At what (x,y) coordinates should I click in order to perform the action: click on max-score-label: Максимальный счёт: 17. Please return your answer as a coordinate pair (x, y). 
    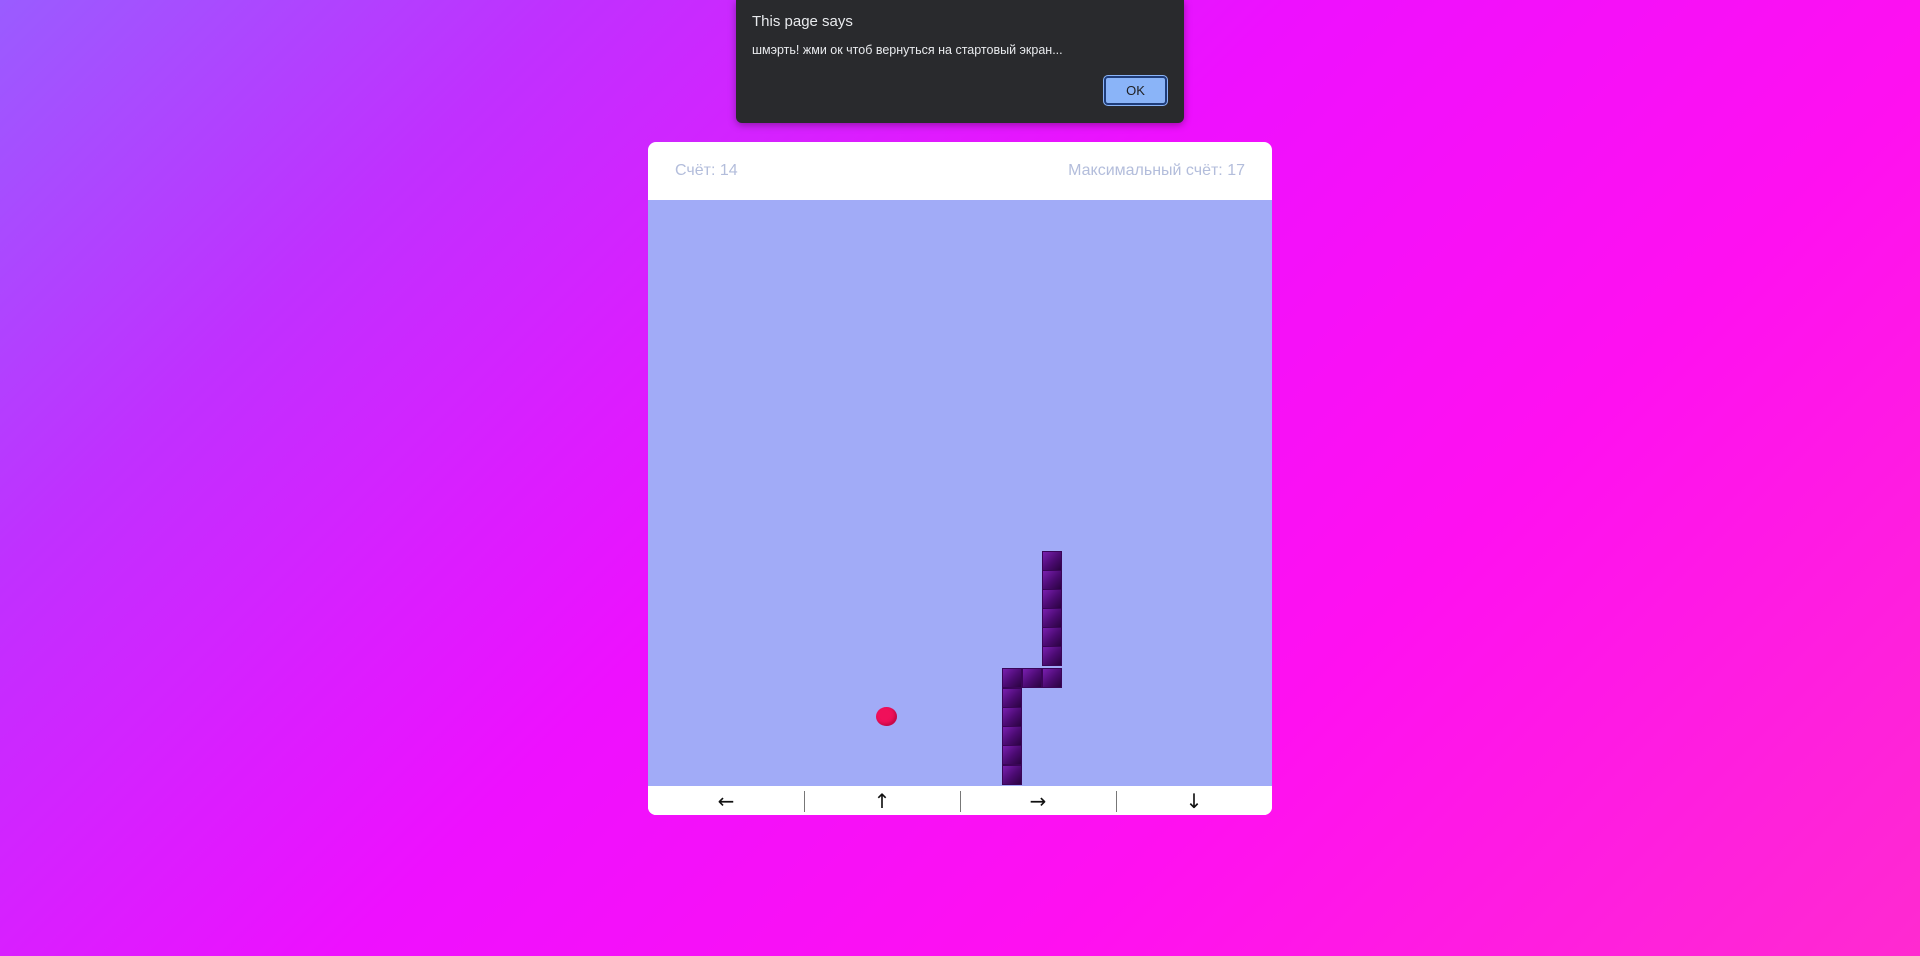
    Looking at the image, I should click on (1156, 170).